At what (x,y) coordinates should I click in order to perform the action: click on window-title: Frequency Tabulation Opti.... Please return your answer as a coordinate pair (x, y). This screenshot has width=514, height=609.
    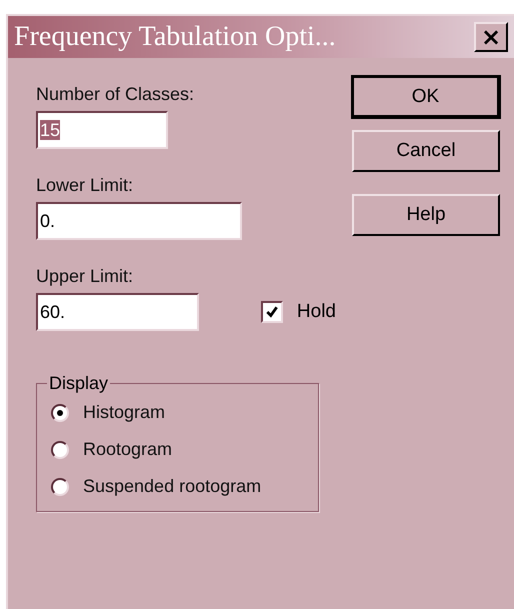
    Looking at the image, I should click on (175, 37).